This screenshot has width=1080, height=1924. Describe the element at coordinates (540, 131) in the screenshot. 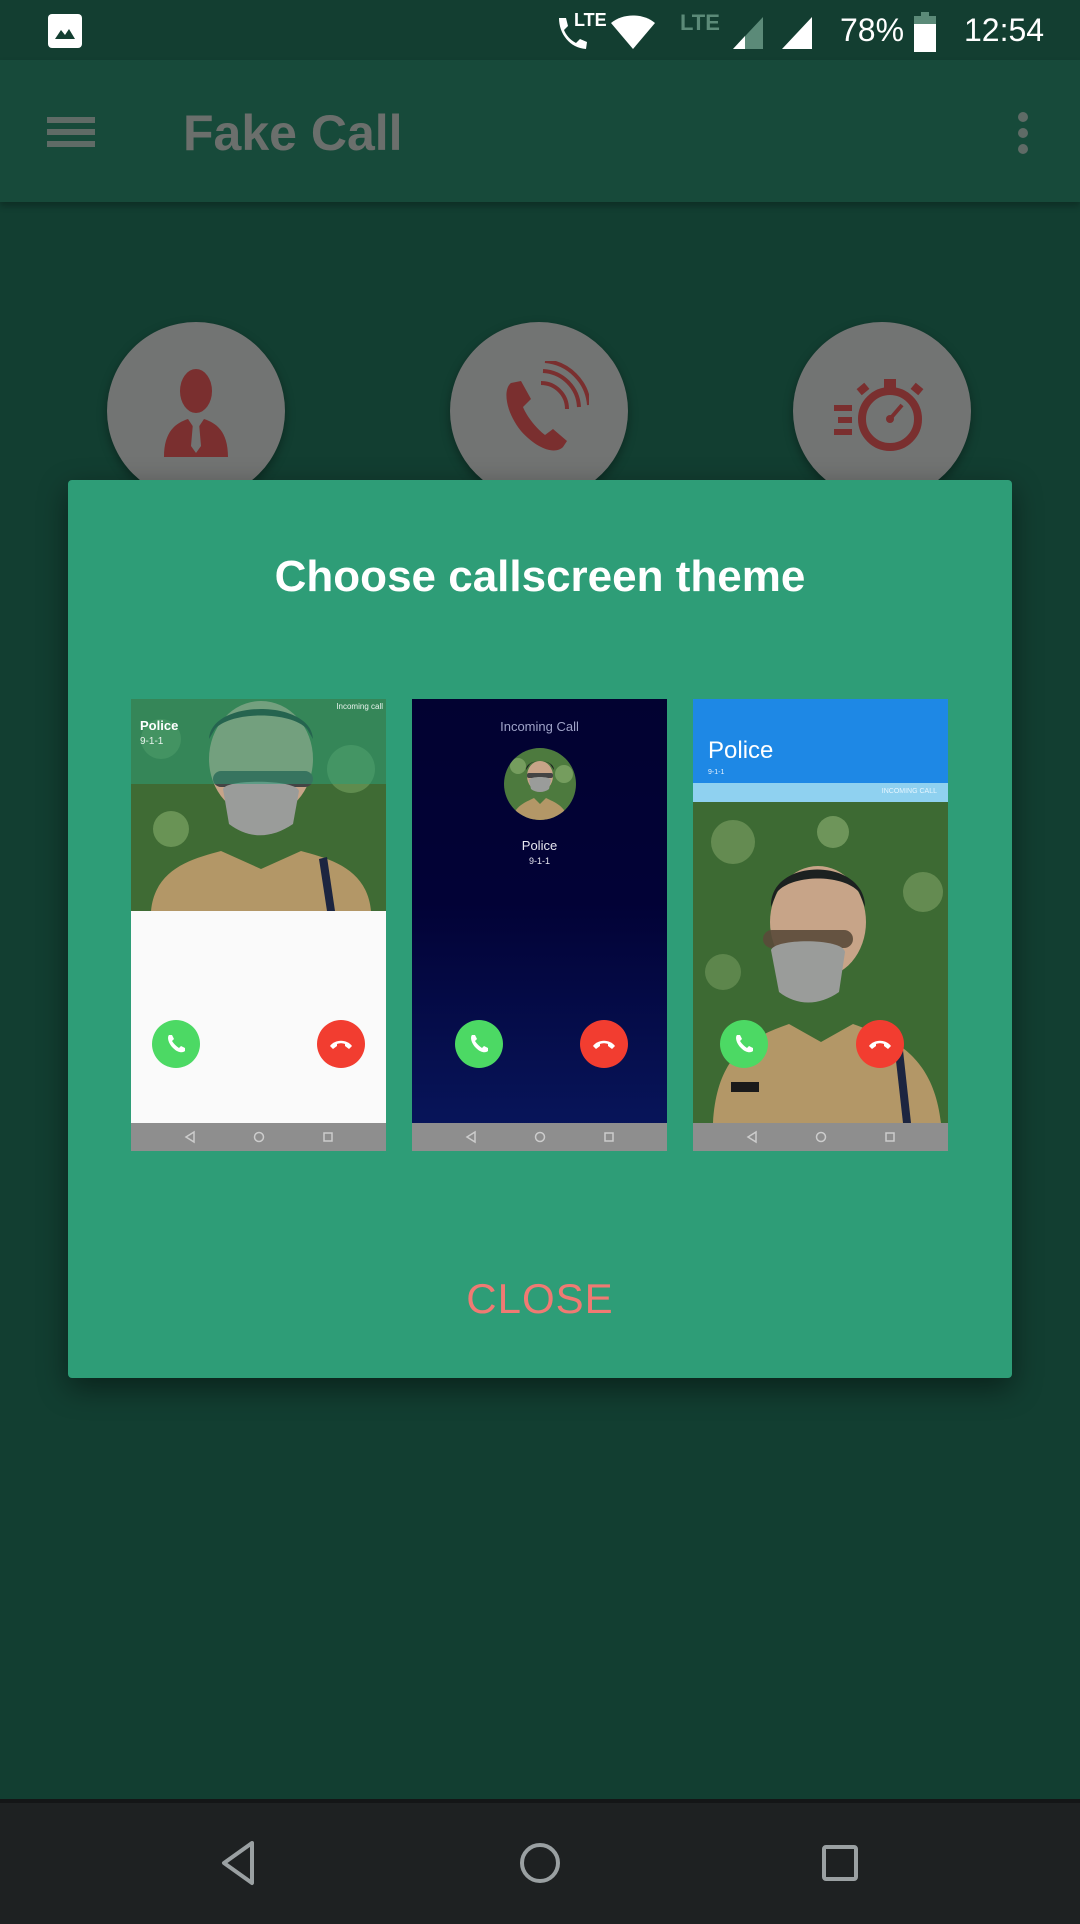

I see `app-toolbar: Fake Call` at that location.